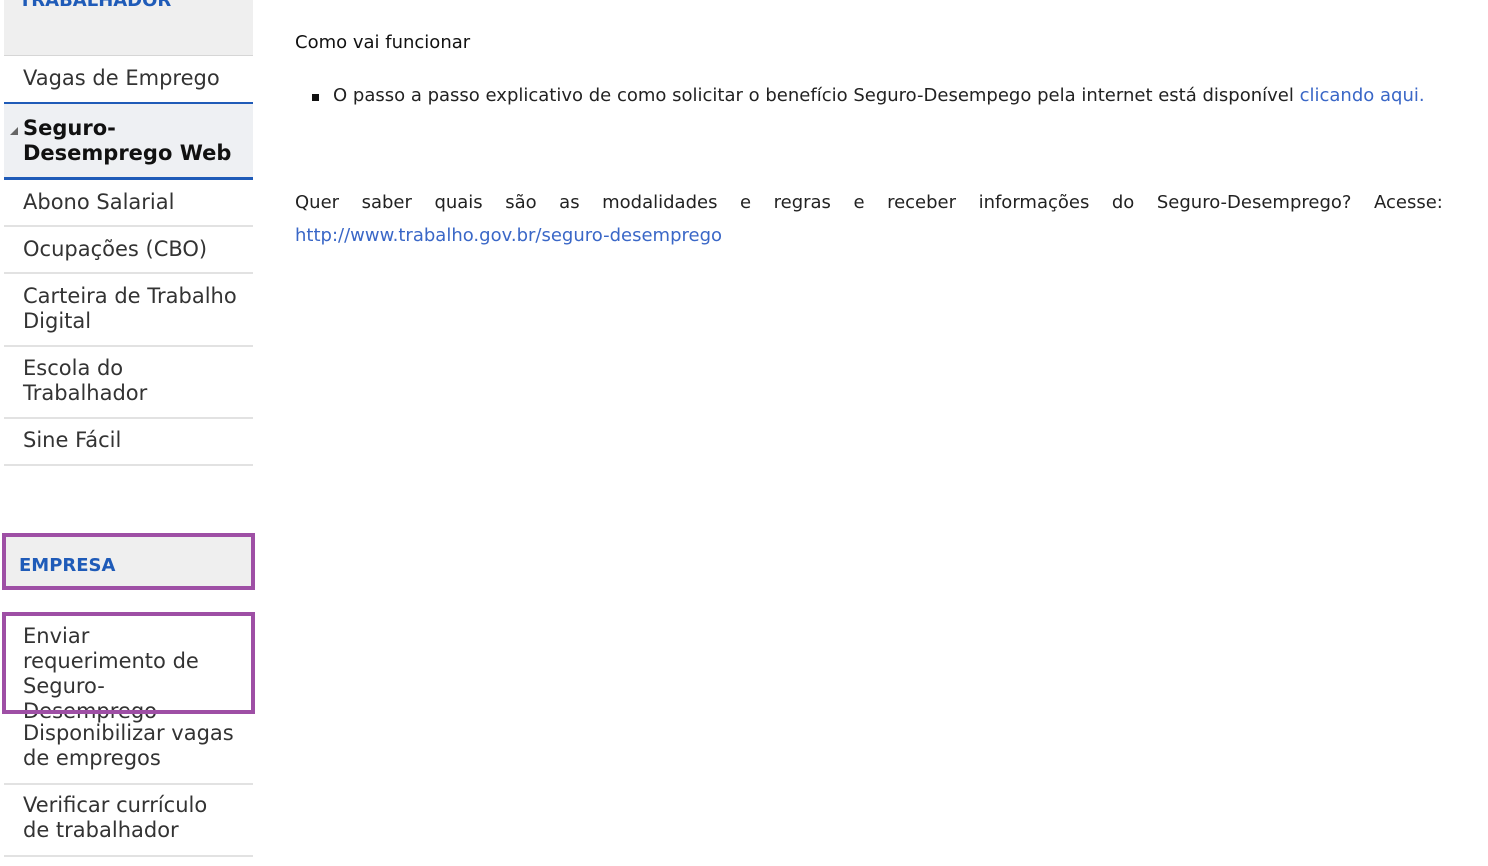 The width and height of the screenshot is (1488, 866). What do you see at coordinates (1034, 202) in the screenshot?
I see `para-word: informações` at bounding box center [1034, 202].